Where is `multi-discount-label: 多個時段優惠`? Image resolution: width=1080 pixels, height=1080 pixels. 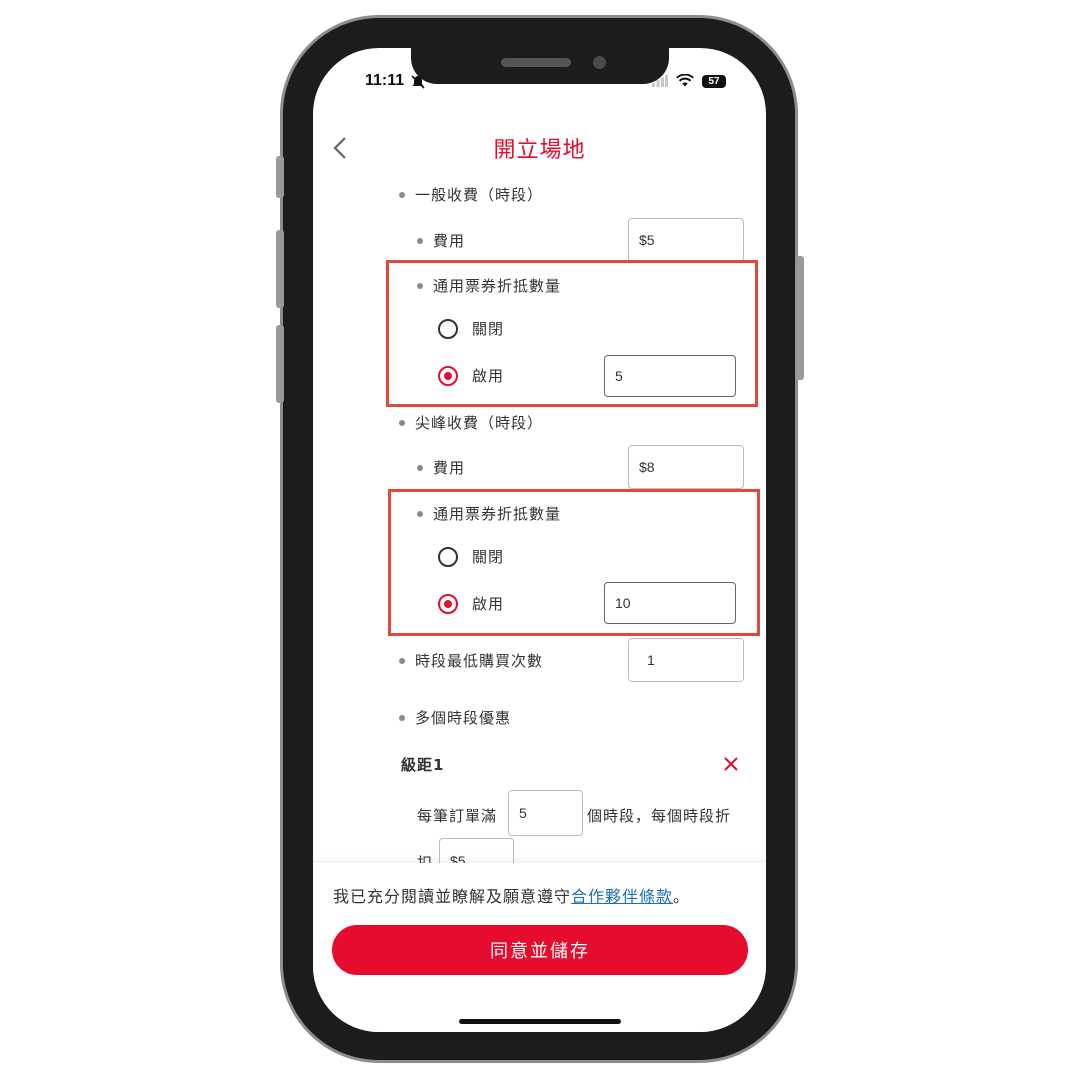 multi-discount-label: 多個時段優惠 is located at coordinates (463, 718).